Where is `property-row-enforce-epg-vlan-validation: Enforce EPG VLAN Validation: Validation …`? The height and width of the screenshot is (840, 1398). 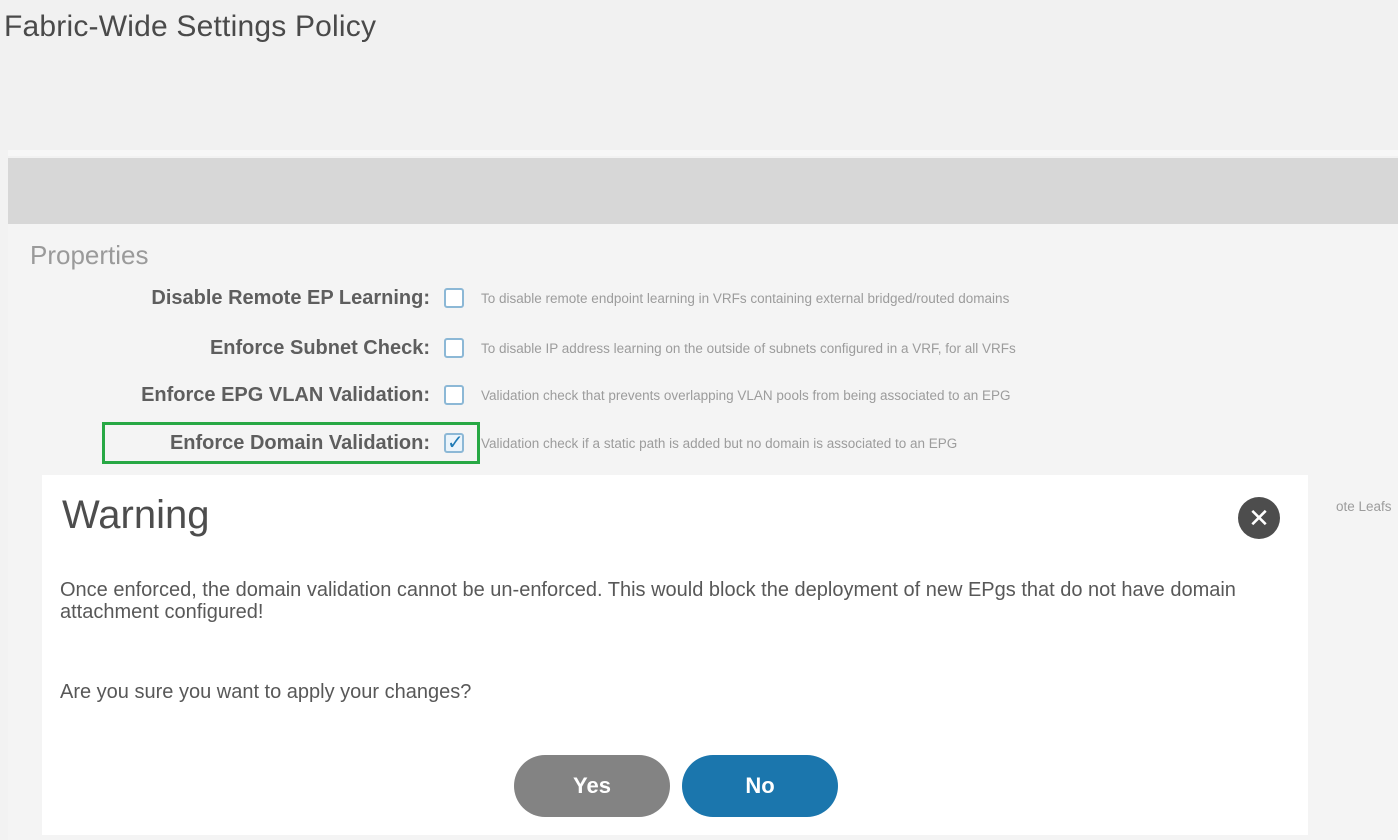 property-row-enforce-epg-vlan-validation: Enforce EPG VLAN Validation: Validation … is located at coordinates (699, 397).